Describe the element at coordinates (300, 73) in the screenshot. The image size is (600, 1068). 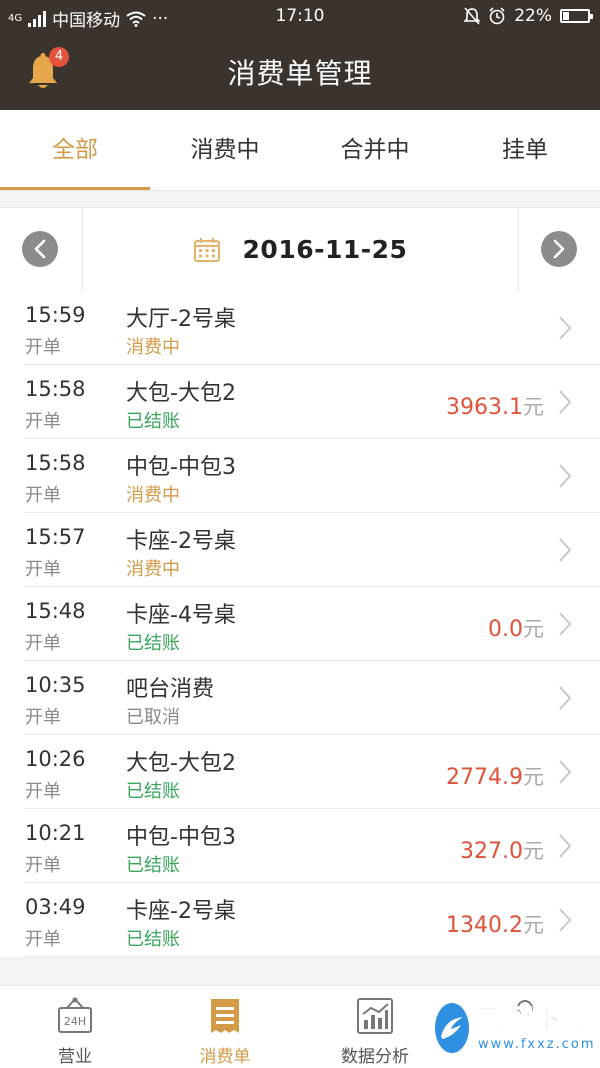
I see `page-title: 消费单管理` at that location.